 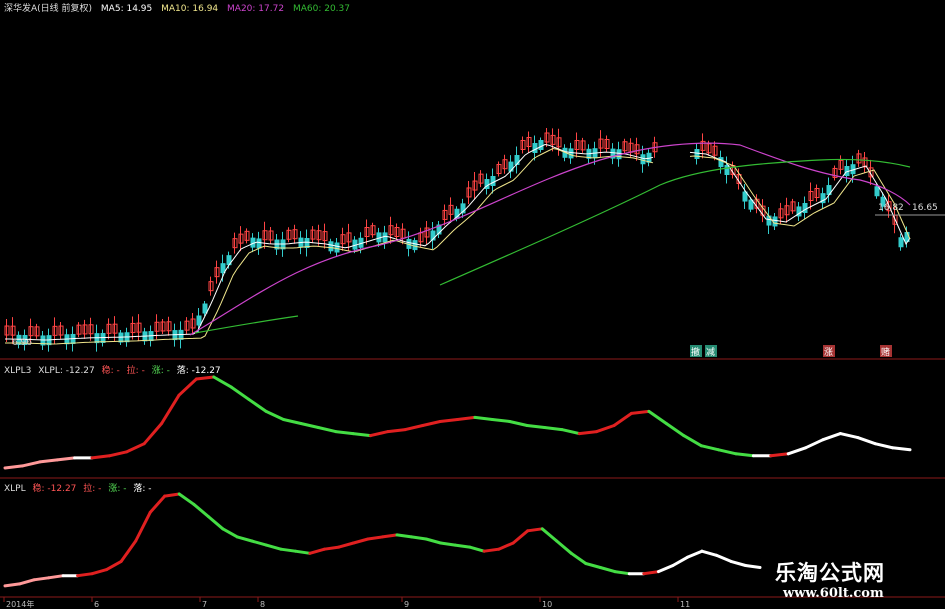 I want to click on x-tick-label: 6, so click(x=96, y=604).